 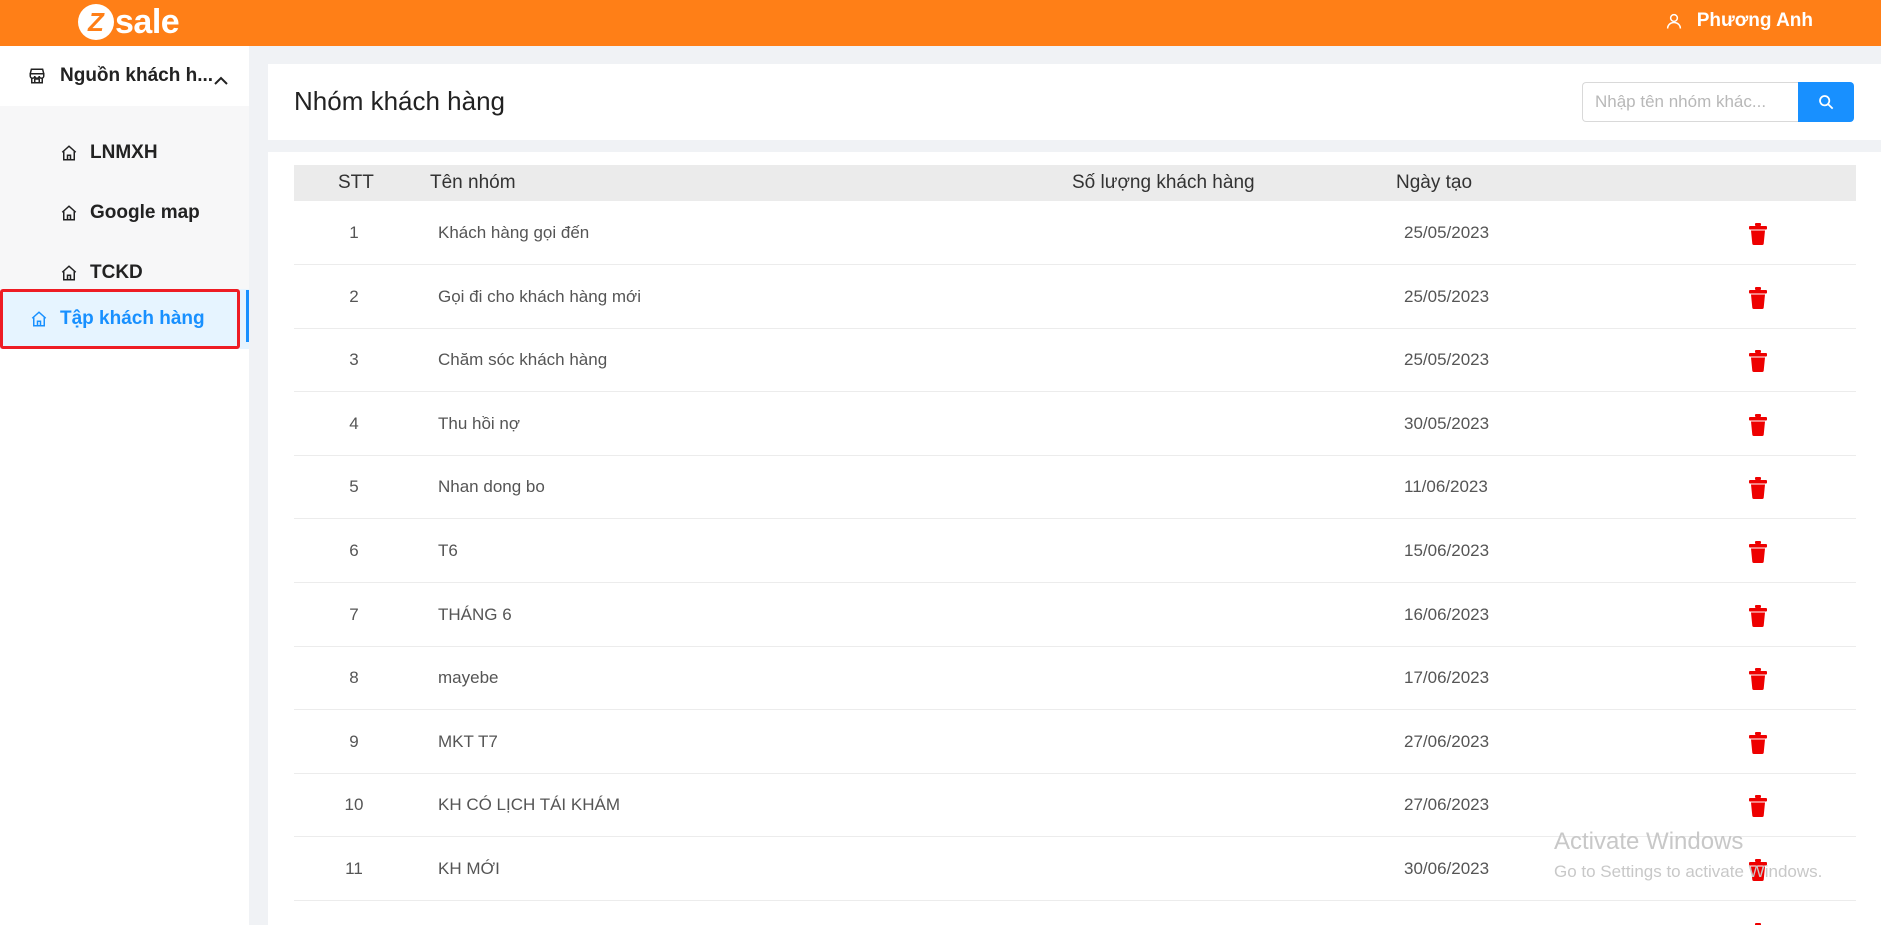 I want to click on top-bar: Z sale Phương Anh, so click(x=940, y=23).